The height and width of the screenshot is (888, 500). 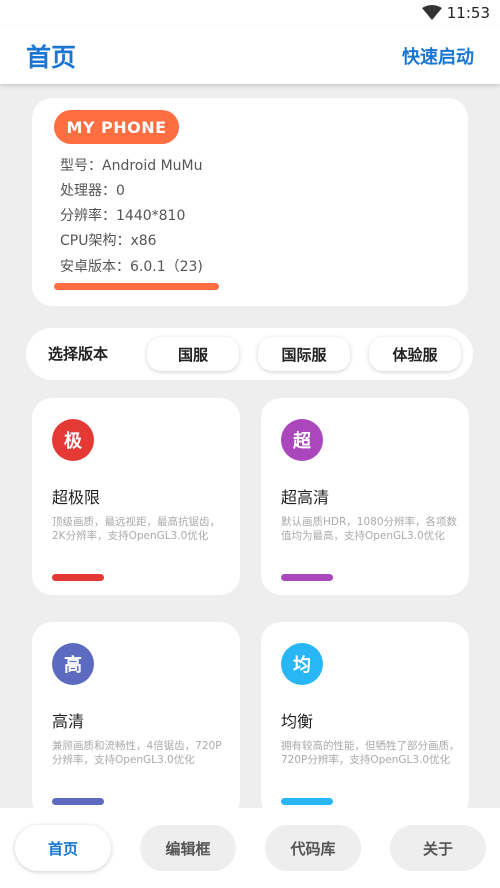 What do you see at coordinates (131, 166) in the screenshot?
I see `spec-model: 型号：Android MuMu` at bounding box center [131, 166].